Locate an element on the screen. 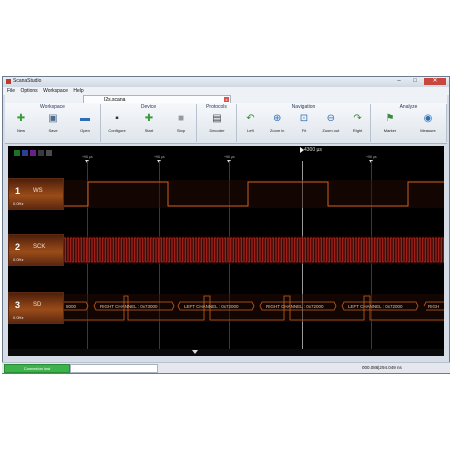 The image size is (452, 452). channel-1-label: 1 WS 0.0Hz is located at coordinates (36, 194).